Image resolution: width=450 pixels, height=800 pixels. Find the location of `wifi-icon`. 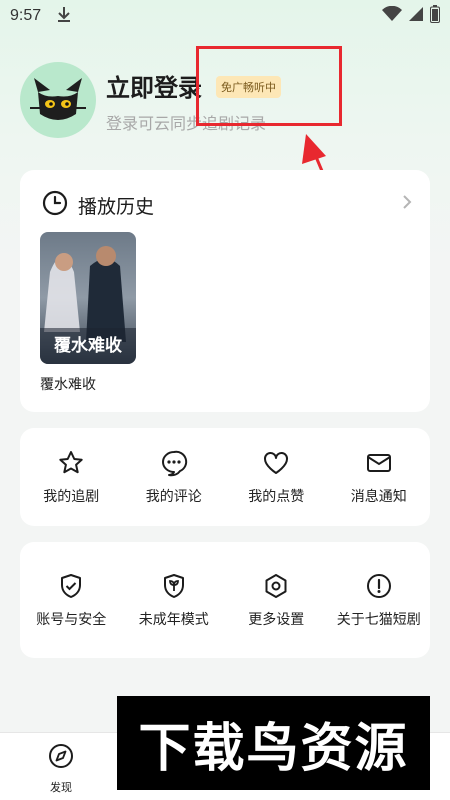

wifi-icon is located at coordinates (392, 16).